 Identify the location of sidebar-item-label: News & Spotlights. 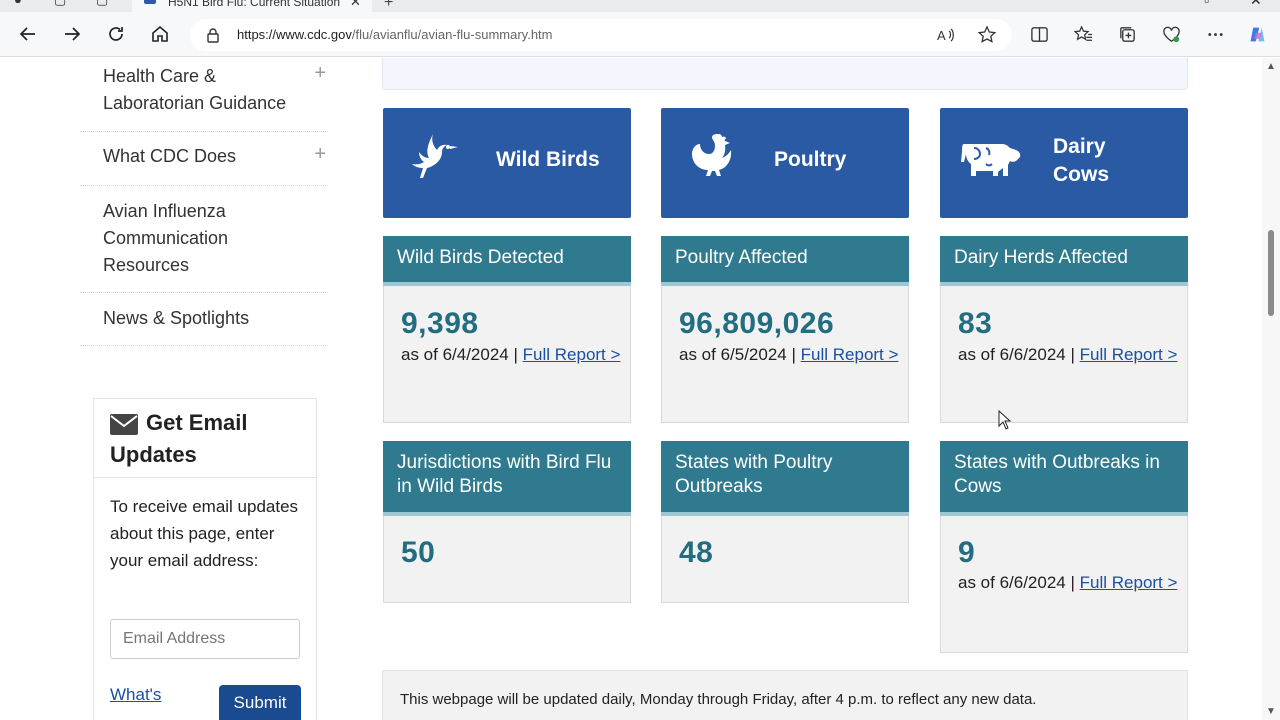
(176, 318).